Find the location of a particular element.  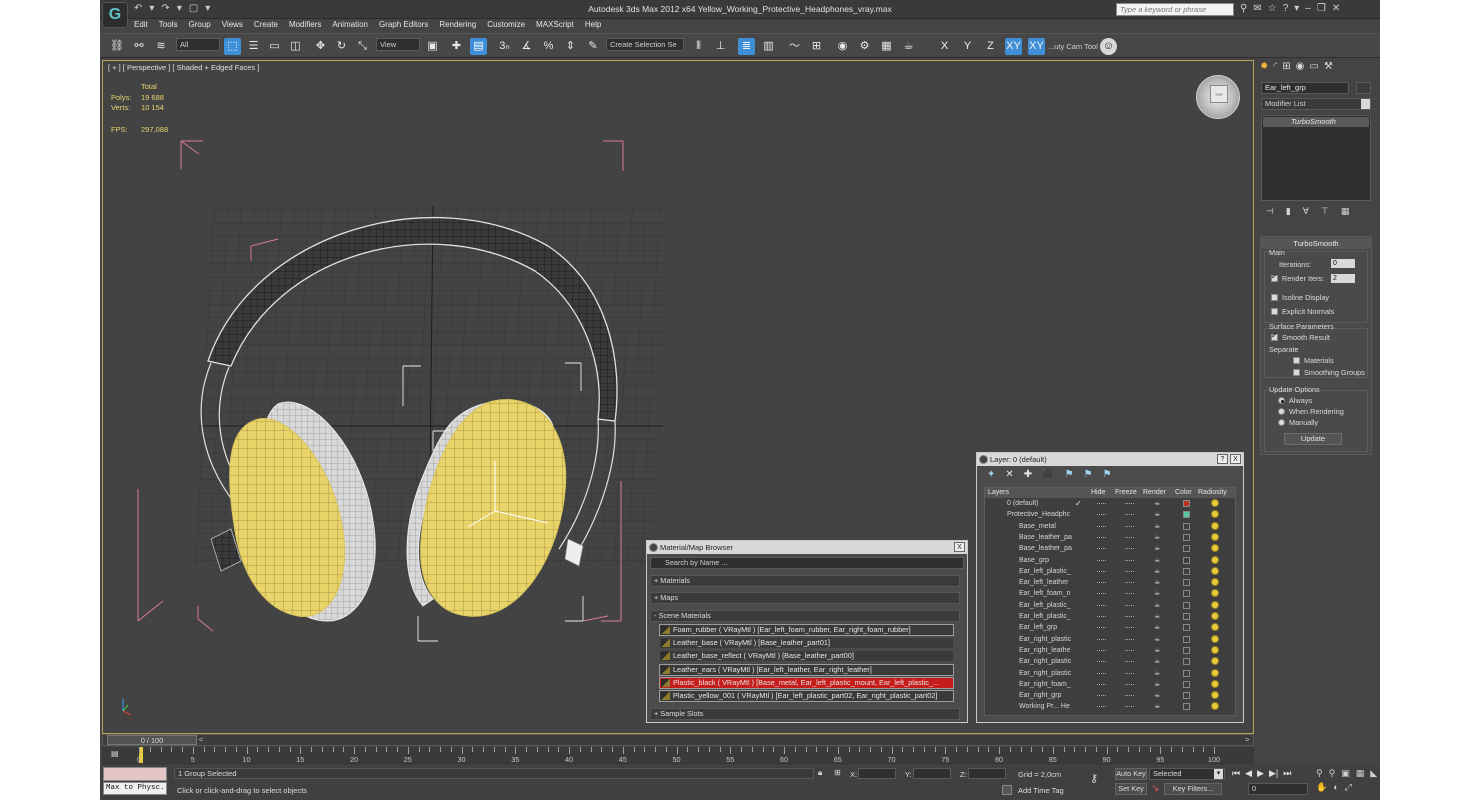

layer-row: Ear_left_foam_n ☕ is located at coordinates (1110, 593).